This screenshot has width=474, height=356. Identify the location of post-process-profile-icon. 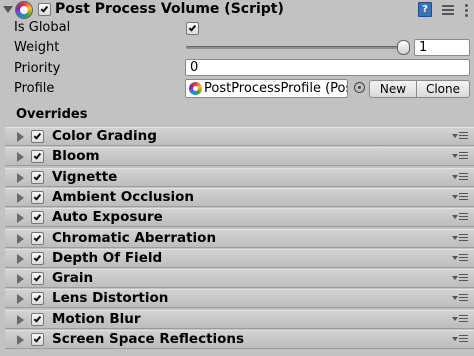
(195, 88).